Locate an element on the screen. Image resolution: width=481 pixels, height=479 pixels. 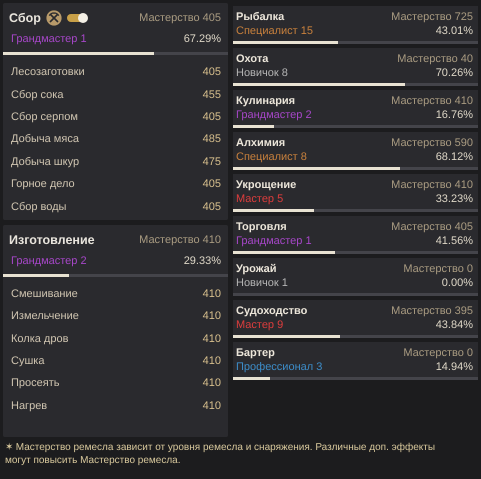
rank-label: Новичок 1 is located at coordinates (262, 283).